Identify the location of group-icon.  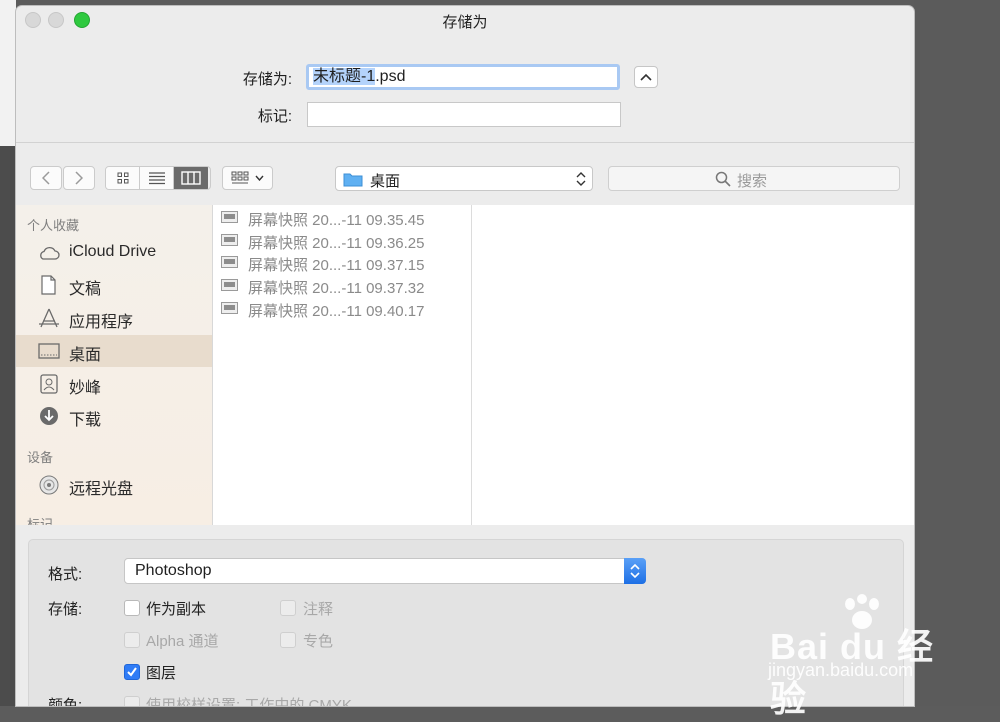
(240, 177).